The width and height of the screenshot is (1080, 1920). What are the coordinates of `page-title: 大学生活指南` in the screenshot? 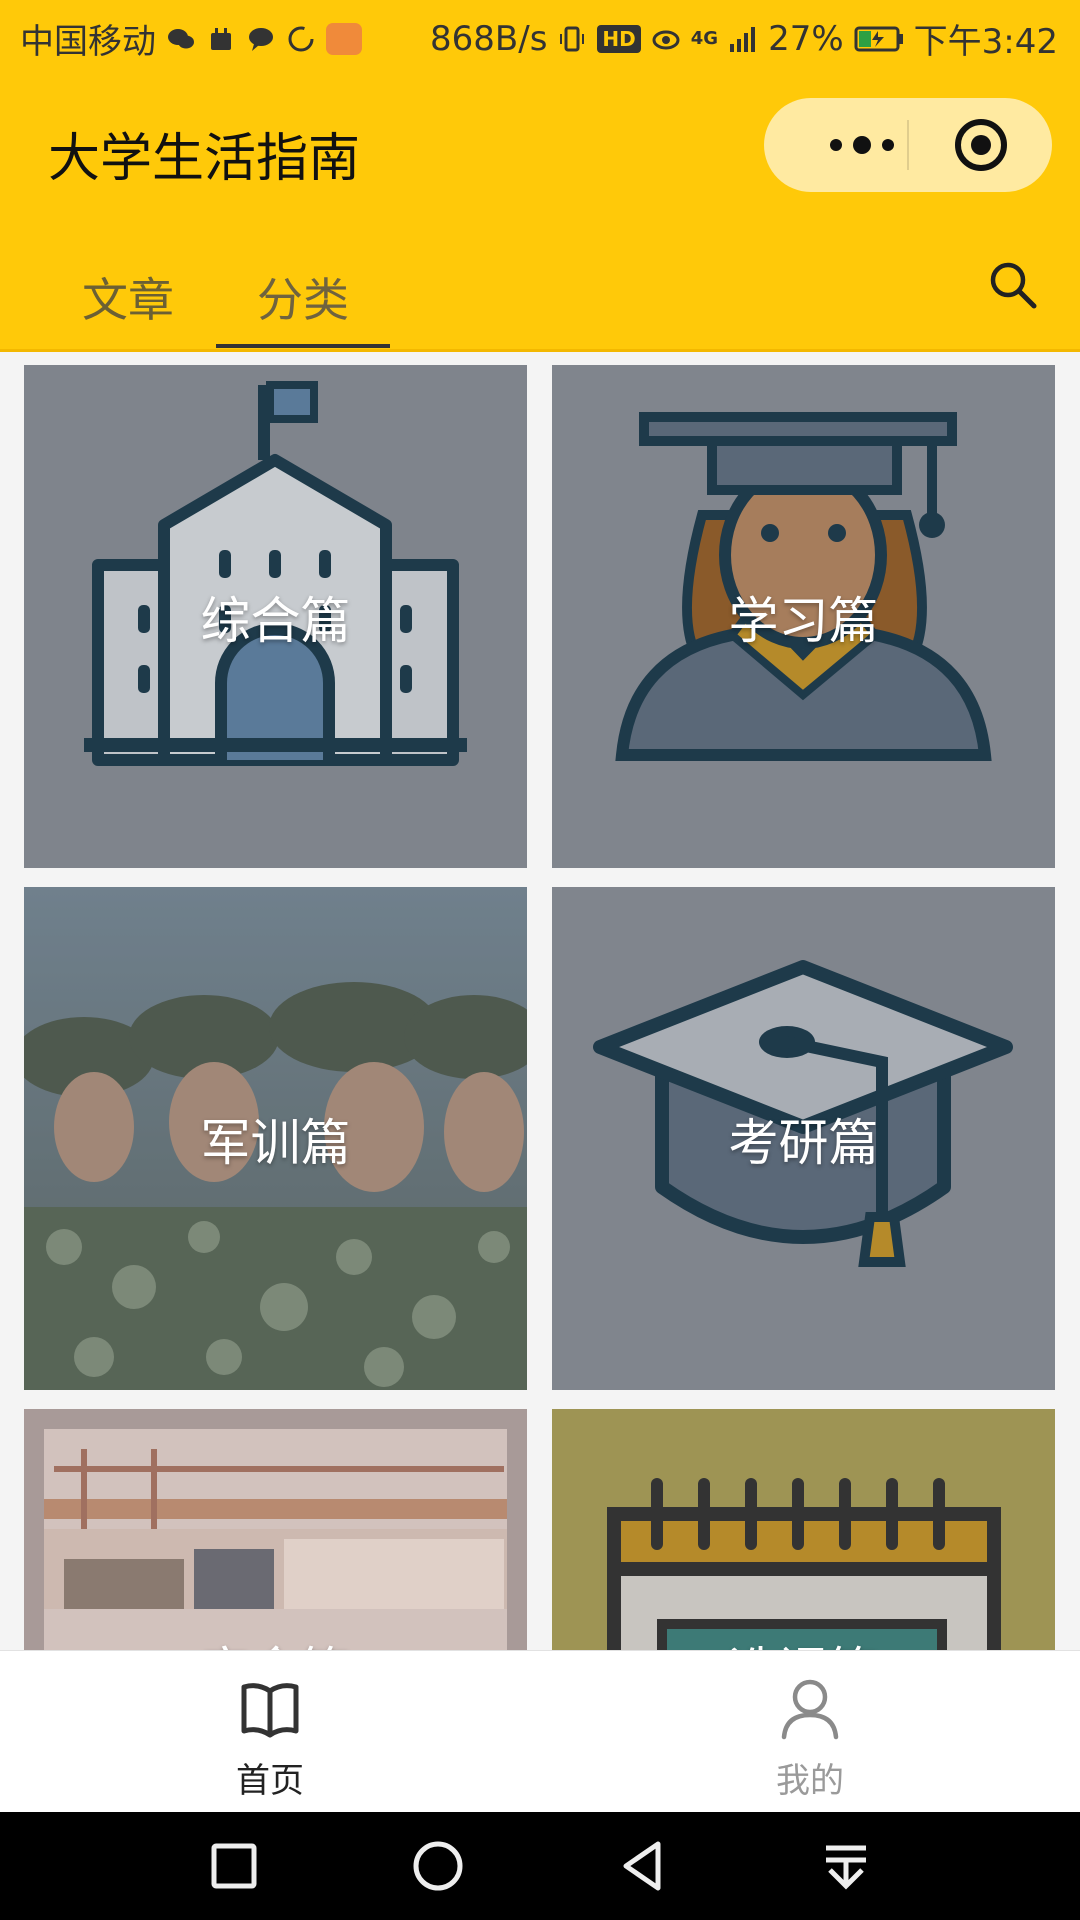 It's located at (204, 159).